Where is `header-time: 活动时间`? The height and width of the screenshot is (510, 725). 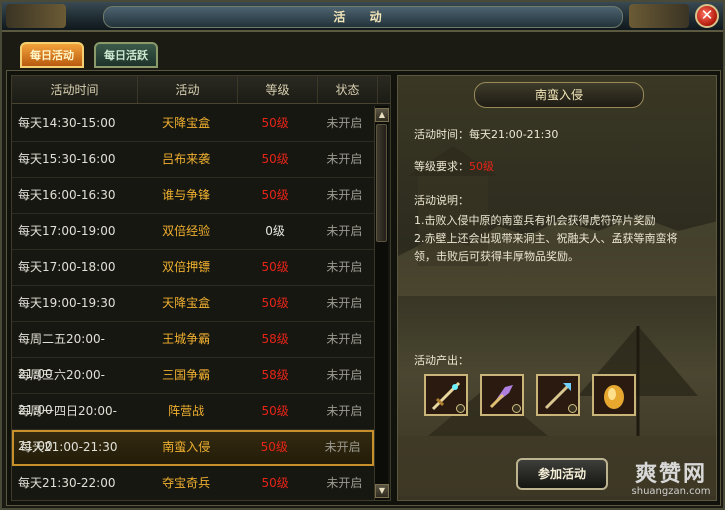
header-time: 活动时间 is located at coordinates (75, 89).